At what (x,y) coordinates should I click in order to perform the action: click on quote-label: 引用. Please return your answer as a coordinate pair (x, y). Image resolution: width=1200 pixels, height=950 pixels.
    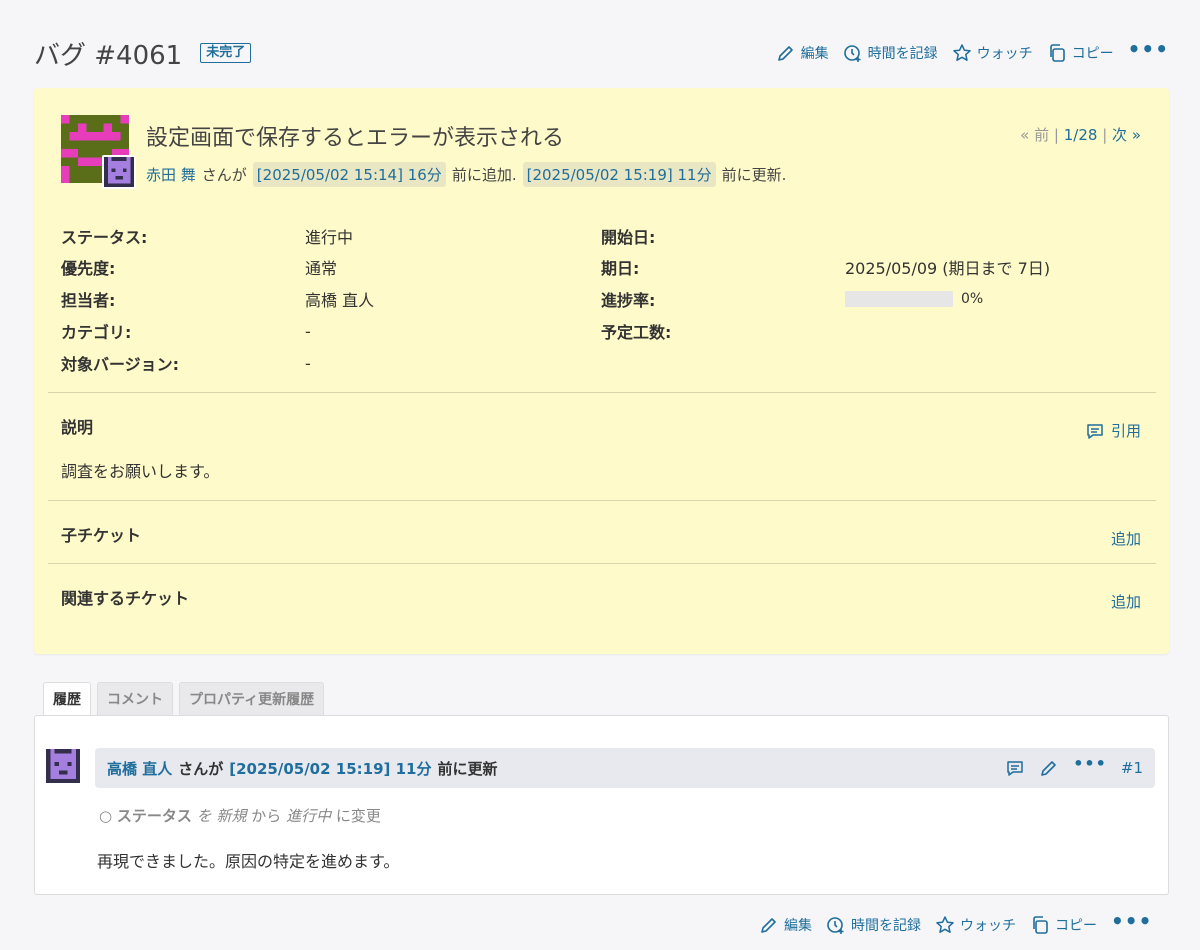
    Looking at the image, I should click on (1125, 431).